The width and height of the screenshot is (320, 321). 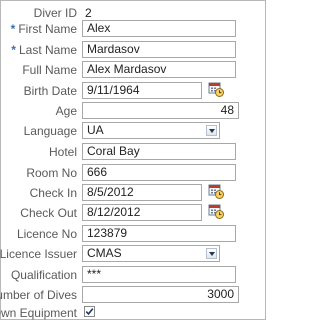 I want to click on full-name-field: Alex Mardasov, so click(x=159, y=69).